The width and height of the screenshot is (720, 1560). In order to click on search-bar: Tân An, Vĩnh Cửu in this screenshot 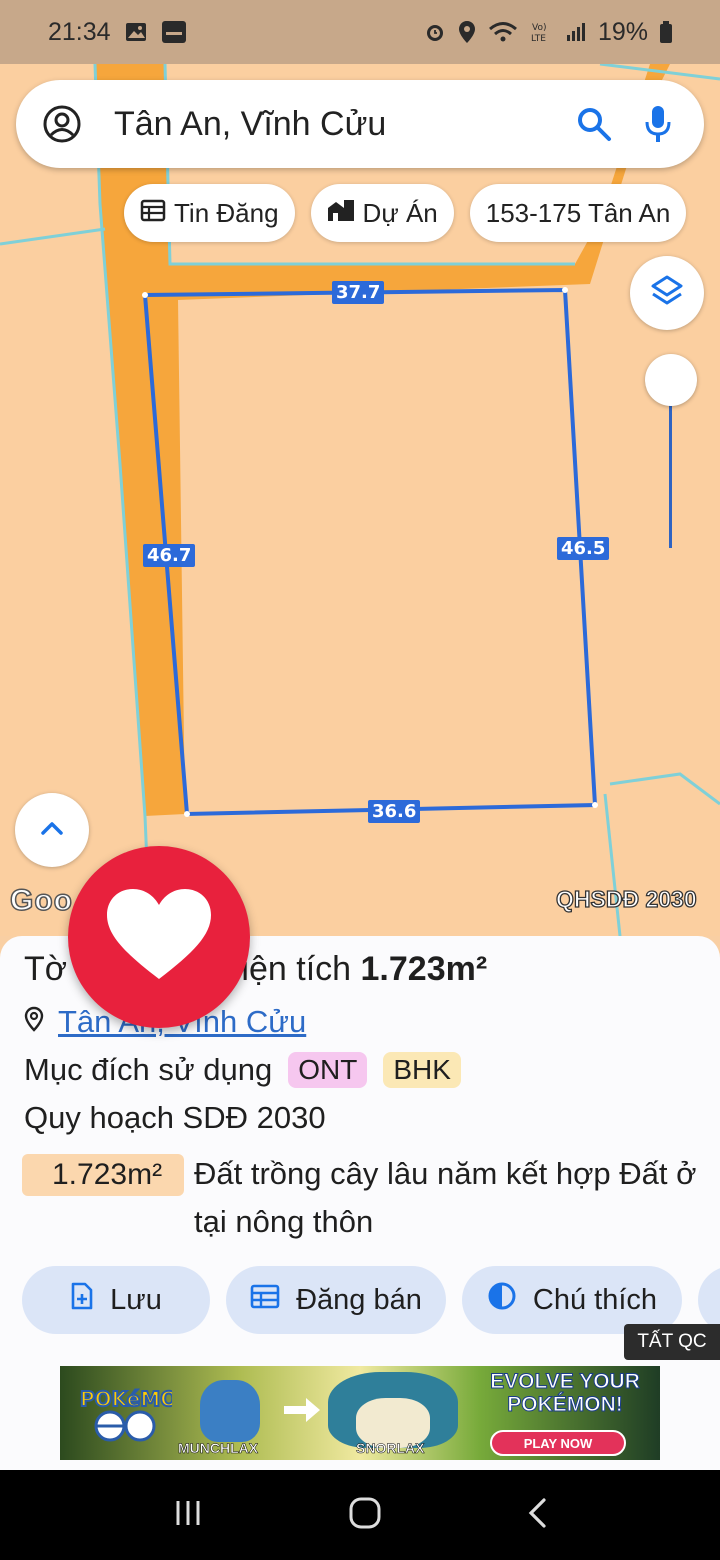, I will do `click(360, 124)`.